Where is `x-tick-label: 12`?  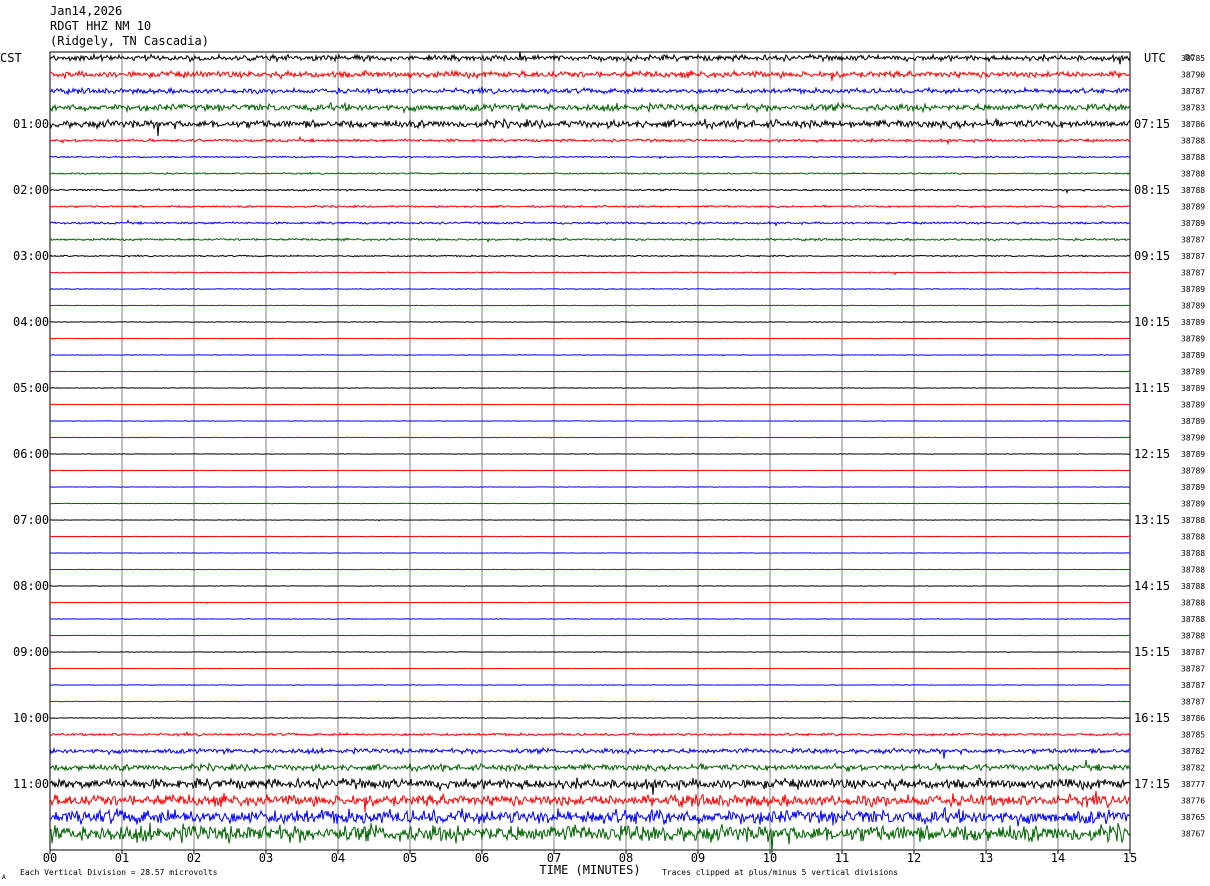
x-tick-label: 12 is located at coordinates (914, 858).